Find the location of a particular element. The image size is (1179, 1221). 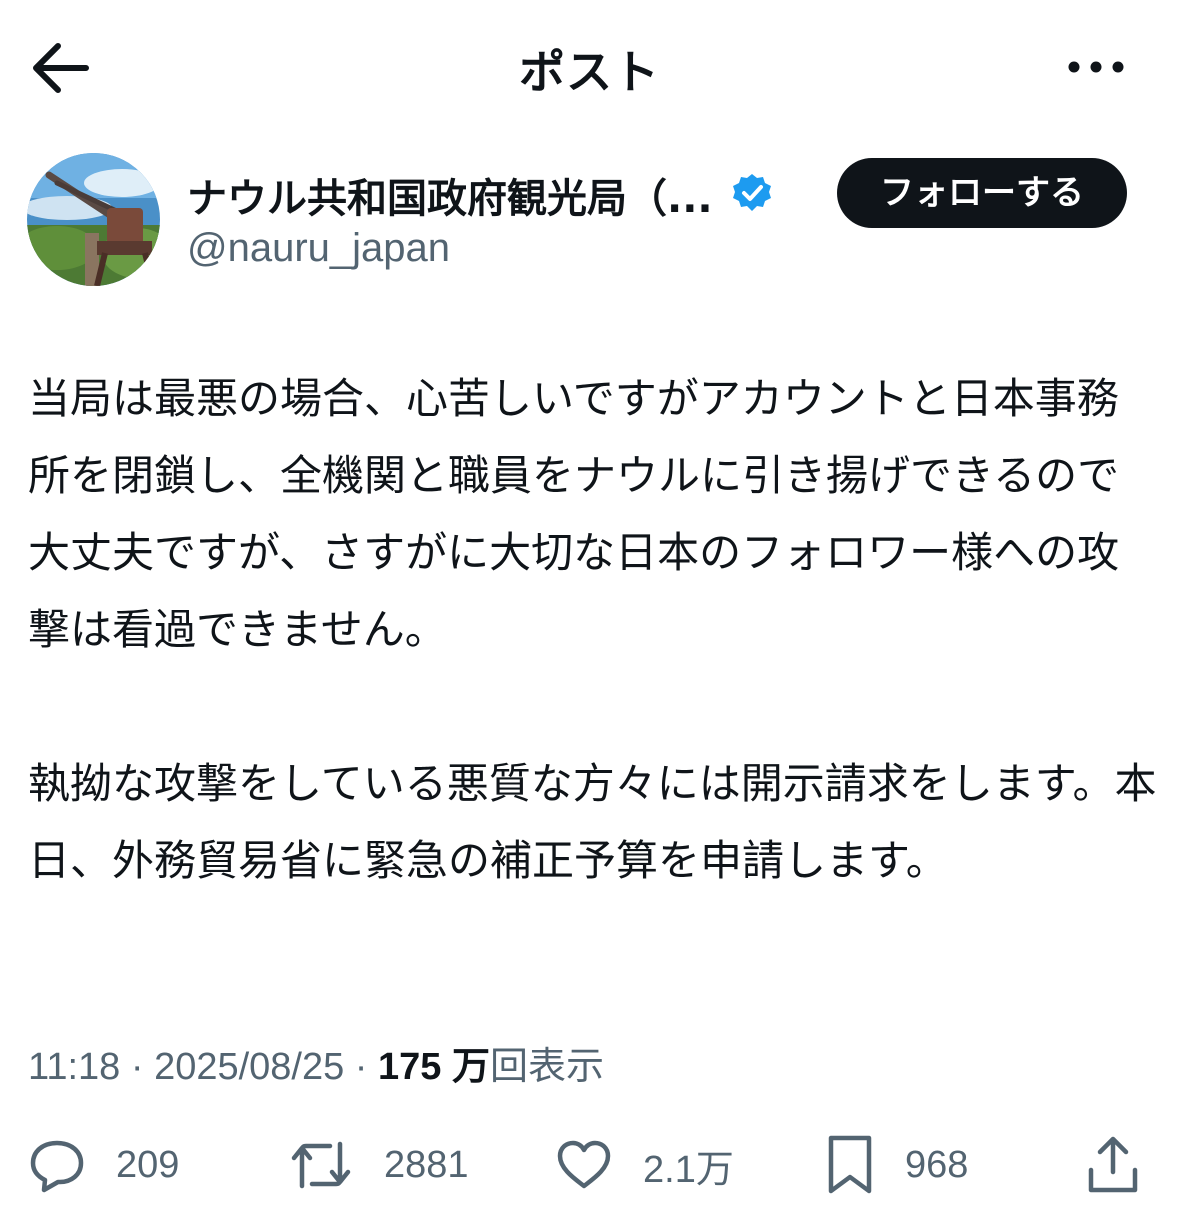

reply-count: 209 is located at coordinates (148, 1164).